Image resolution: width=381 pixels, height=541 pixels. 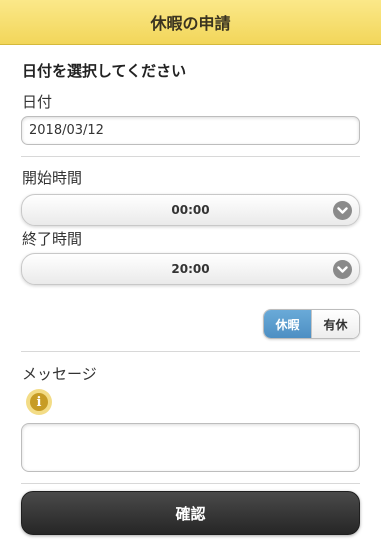 I want to click on end-time-label: 終了時間, so click(x=52, y=239).